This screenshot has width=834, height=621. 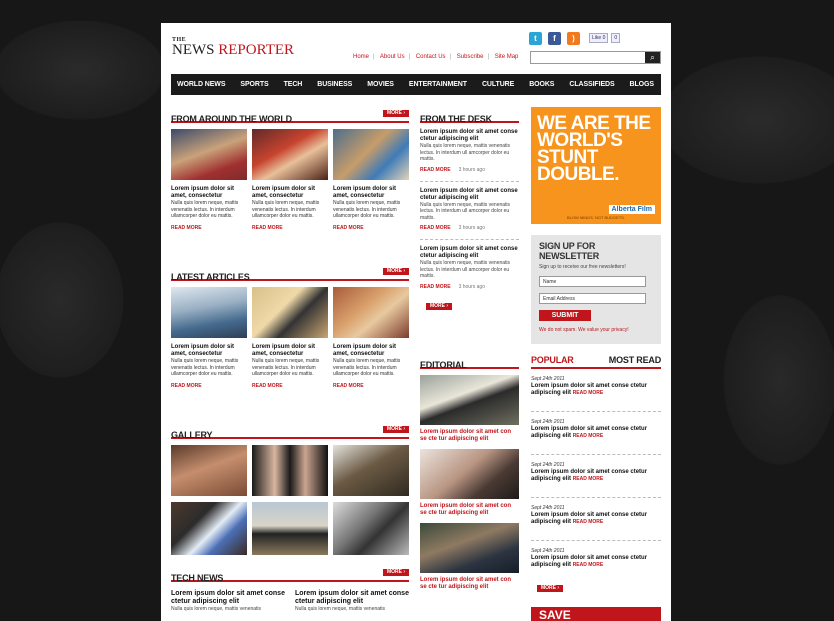 What do you see at coordinates (569, 251) in the screenshot?
I see `newsletter-title: Sign up for Newsletter` at bounding box center [569, 251].